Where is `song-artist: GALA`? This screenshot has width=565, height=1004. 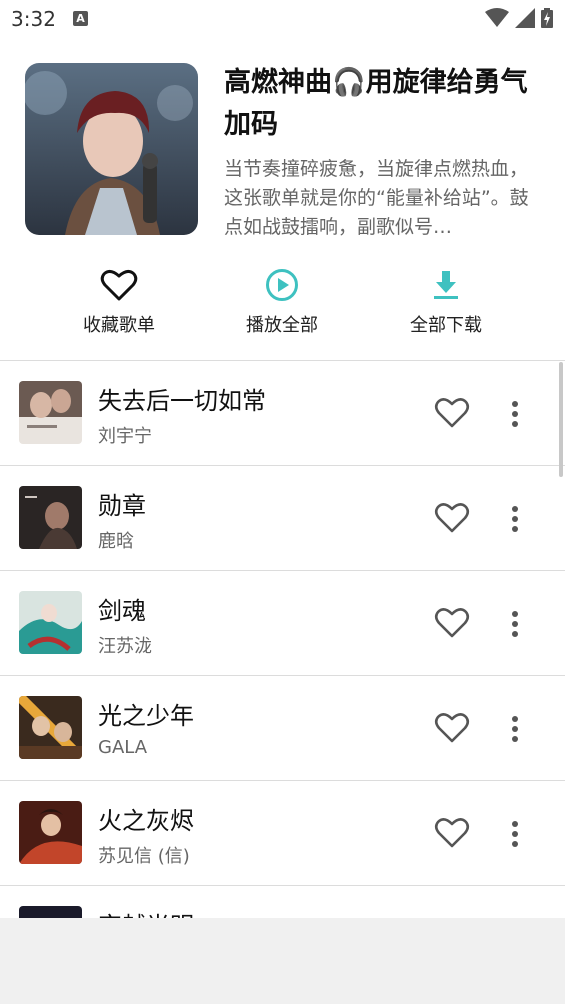 song-artist: GALA is located at coordinates (123, 747).